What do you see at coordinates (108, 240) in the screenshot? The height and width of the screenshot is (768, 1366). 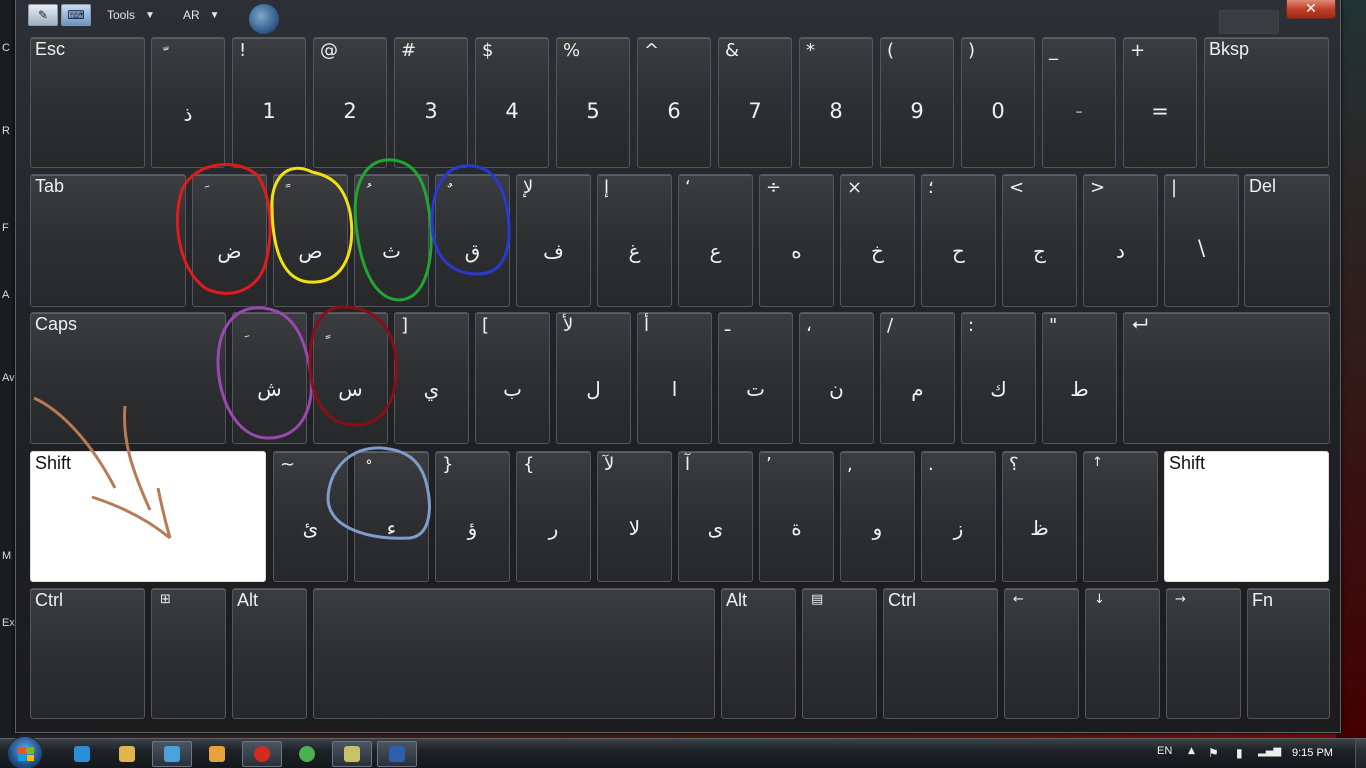 I see `key-tab: Tab` at bounding box center [108, 240].